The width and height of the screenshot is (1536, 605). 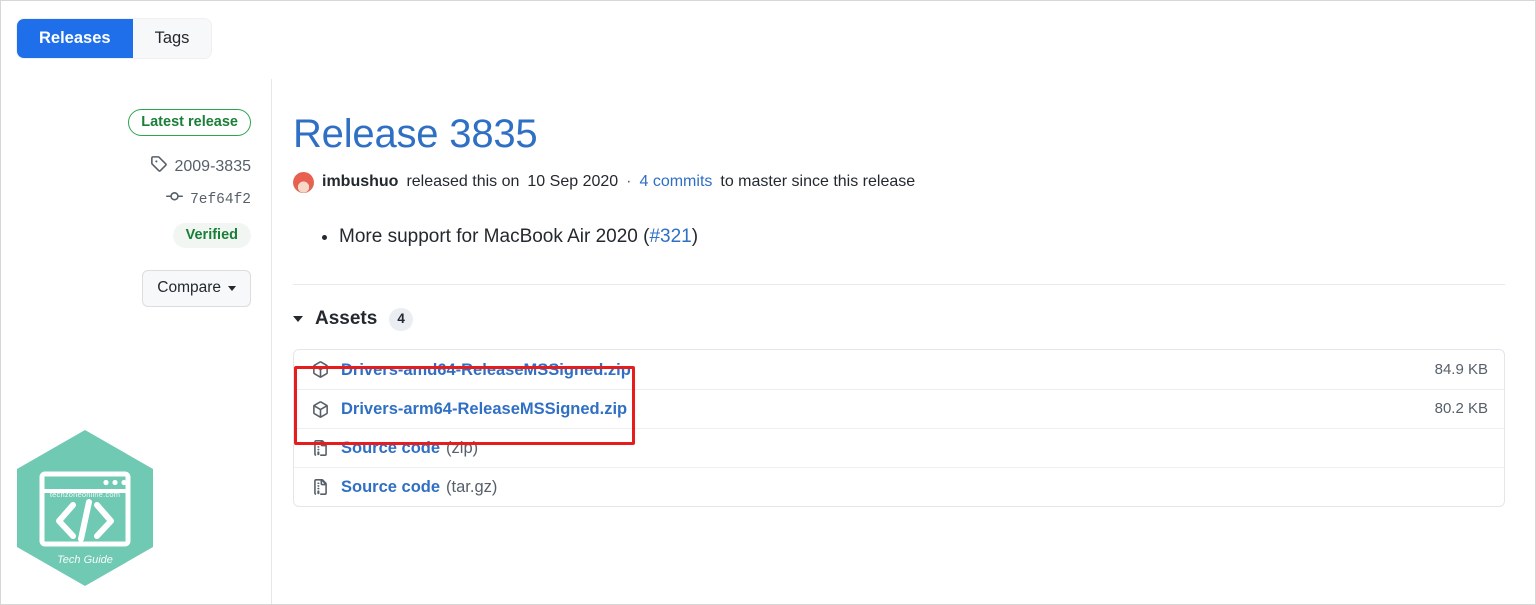 I want to click on tab-releases-label: Releases, so click(x=75, y=38).